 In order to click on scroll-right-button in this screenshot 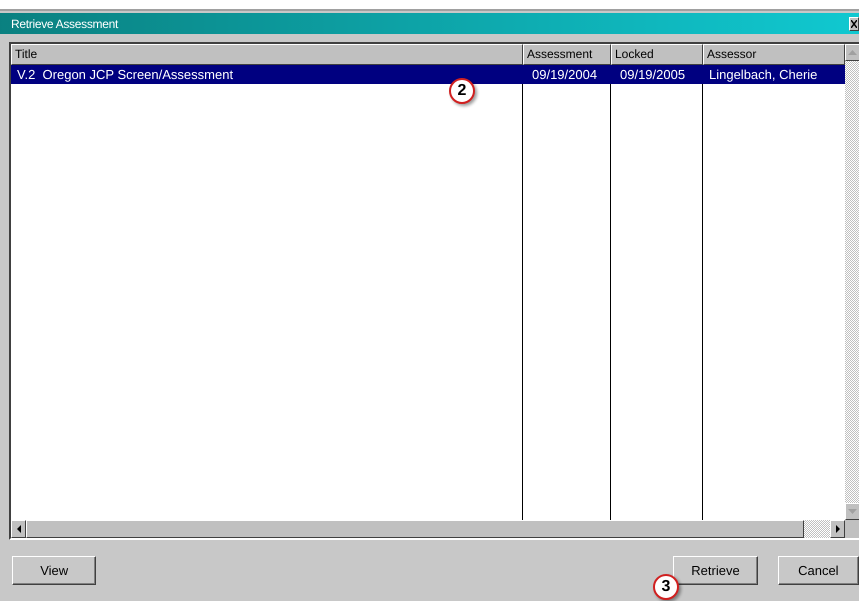, I will do `click(837, 529)`.